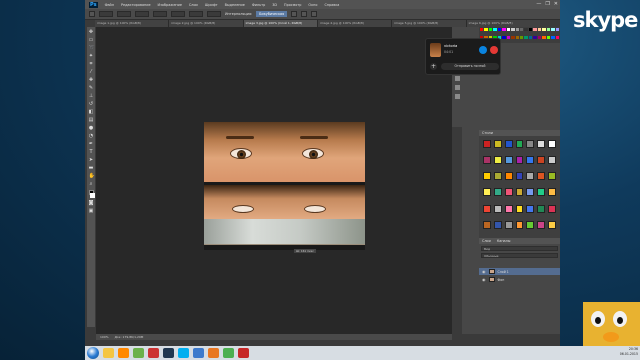 The height and width of the screenshot is (360, 640). I want to click on menu-item-filter: Фильтр, so click(258, 5).